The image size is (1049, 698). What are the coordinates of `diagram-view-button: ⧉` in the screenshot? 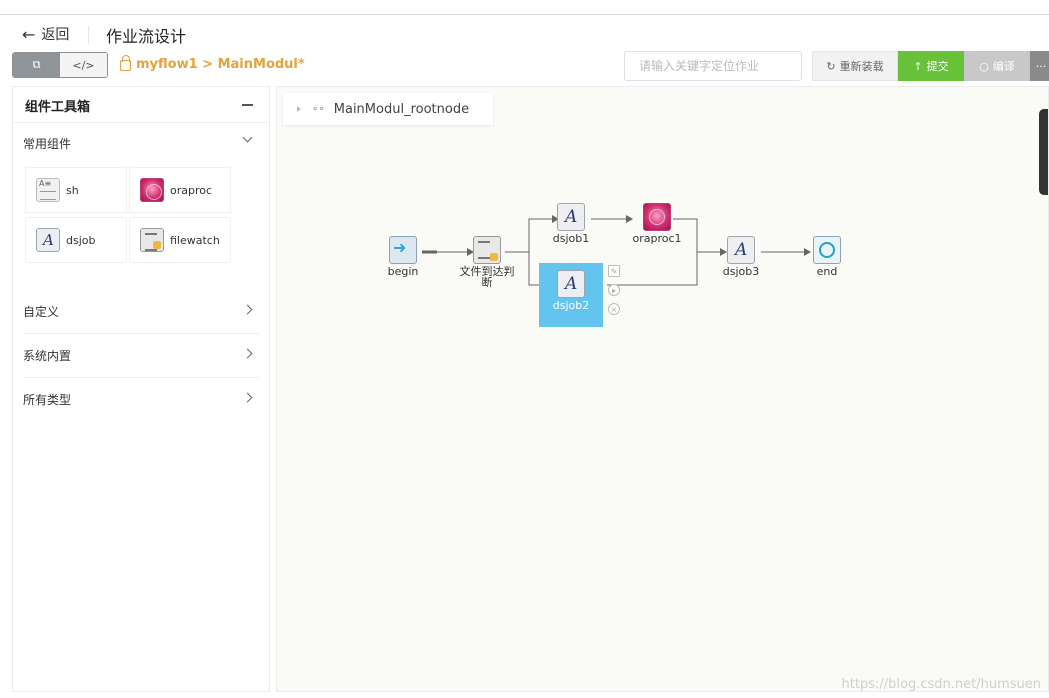 It's located at (36, 65).